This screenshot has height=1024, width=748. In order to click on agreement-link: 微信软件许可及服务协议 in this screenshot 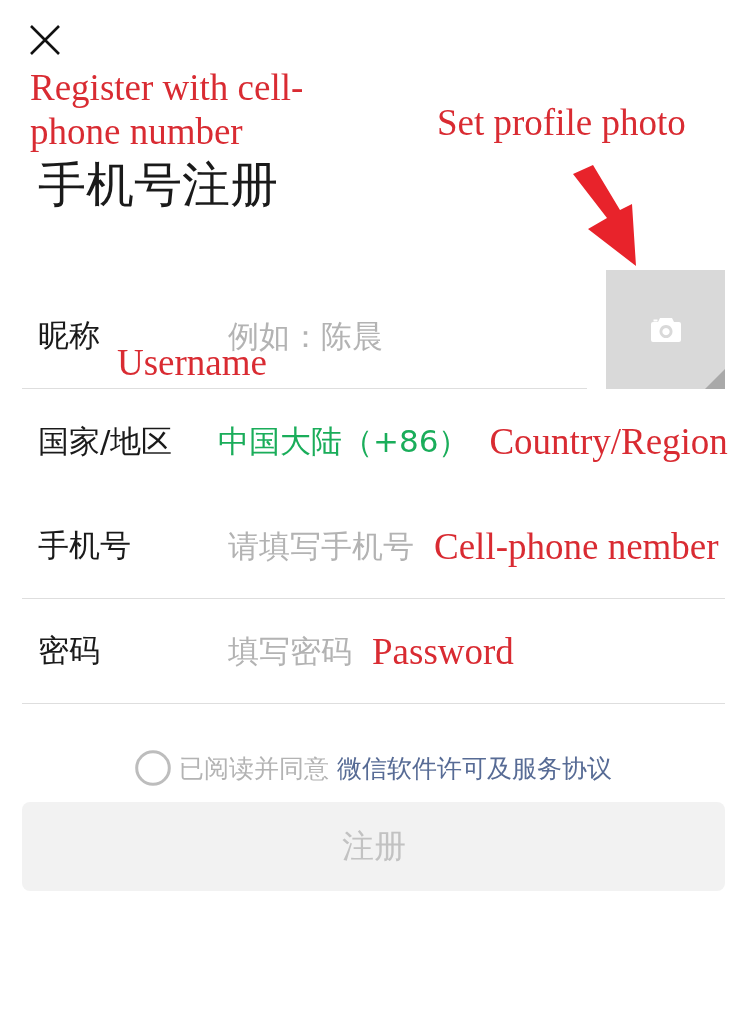, I will do `click(474, 768)`.